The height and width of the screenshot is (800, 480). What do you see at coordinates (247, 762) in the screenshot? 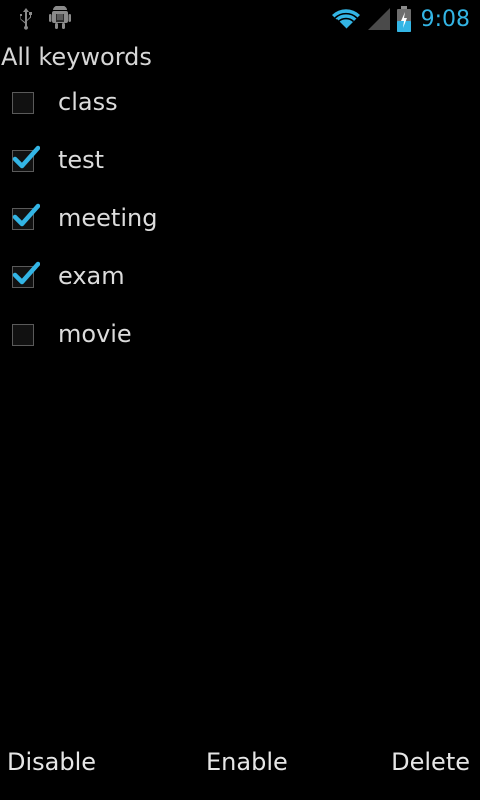
I see `enable-button: Enable` at bounding box center [247, 762].